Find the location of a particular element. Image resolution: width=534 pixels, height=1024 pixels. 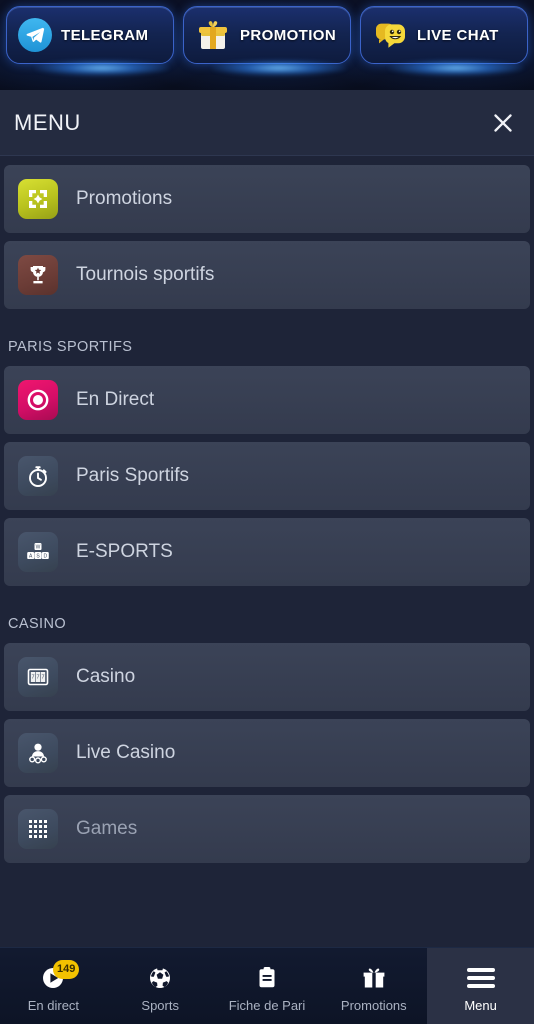

menu-item-live-casino: Live Casino is located at coordinates (267, 753).